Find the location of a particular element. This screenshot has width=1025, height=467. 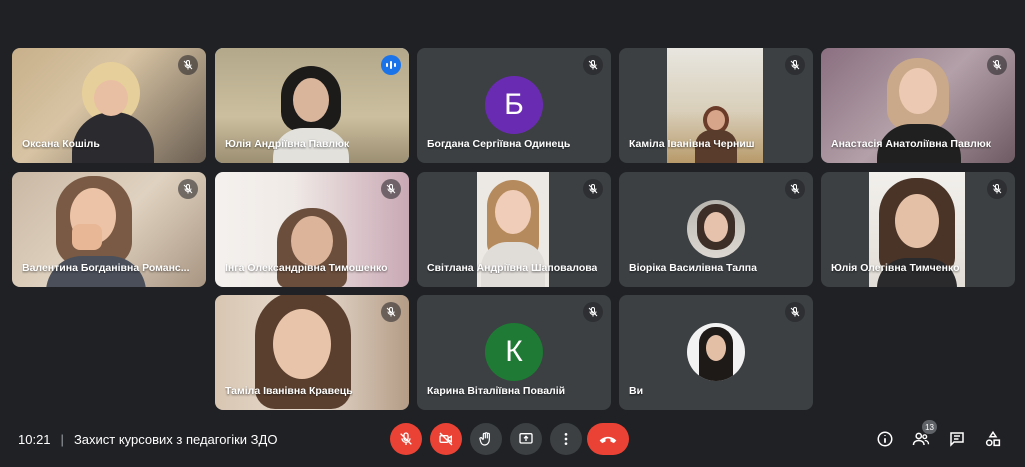

raise-hand-icon is located at coordinates (484, 439).